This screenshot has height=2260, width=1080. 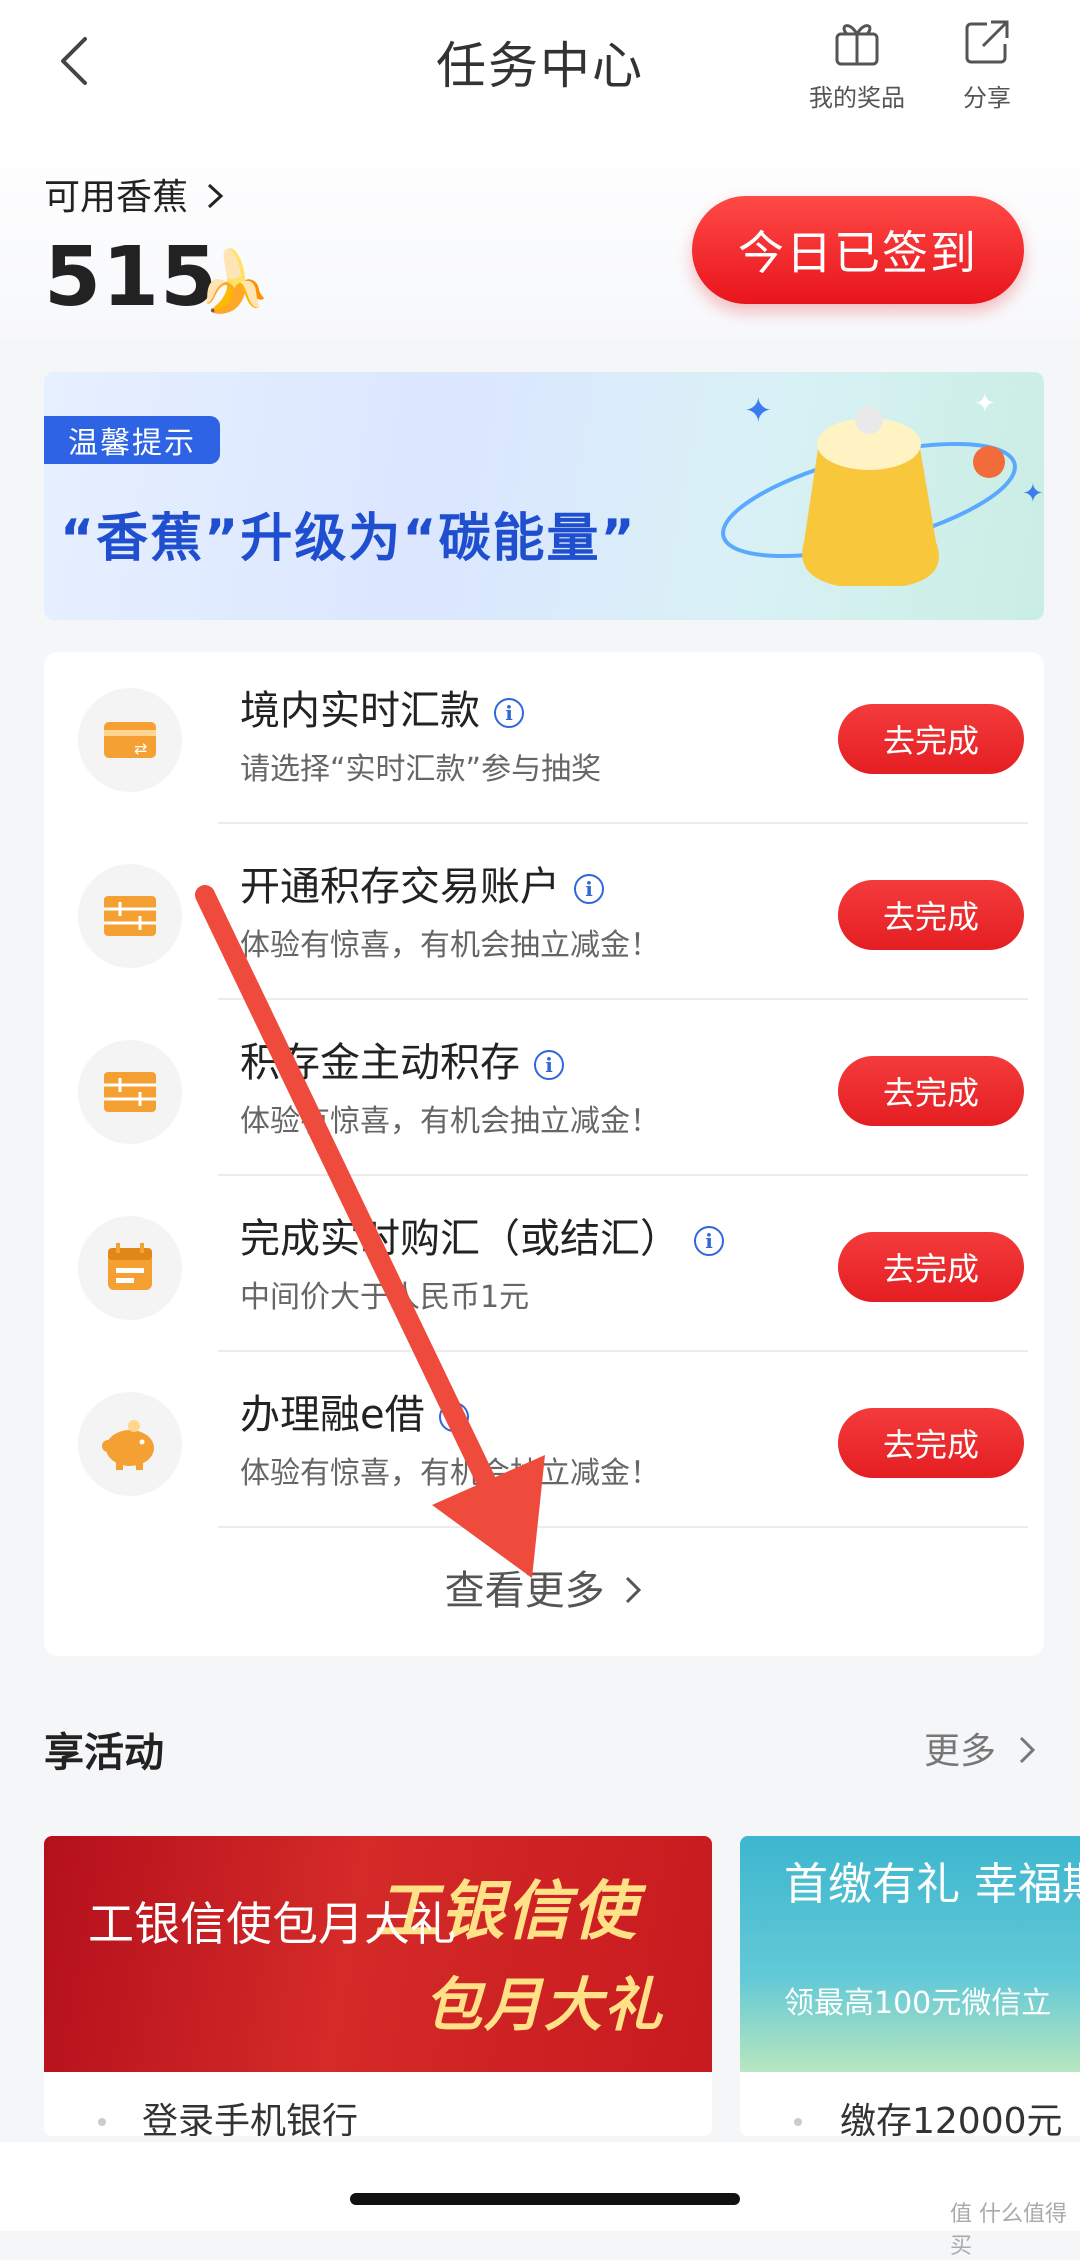 What do you see at coordinates (131, 277) in the screenshot?
I see `banana-count: 515` at bounding box center [131, 277].